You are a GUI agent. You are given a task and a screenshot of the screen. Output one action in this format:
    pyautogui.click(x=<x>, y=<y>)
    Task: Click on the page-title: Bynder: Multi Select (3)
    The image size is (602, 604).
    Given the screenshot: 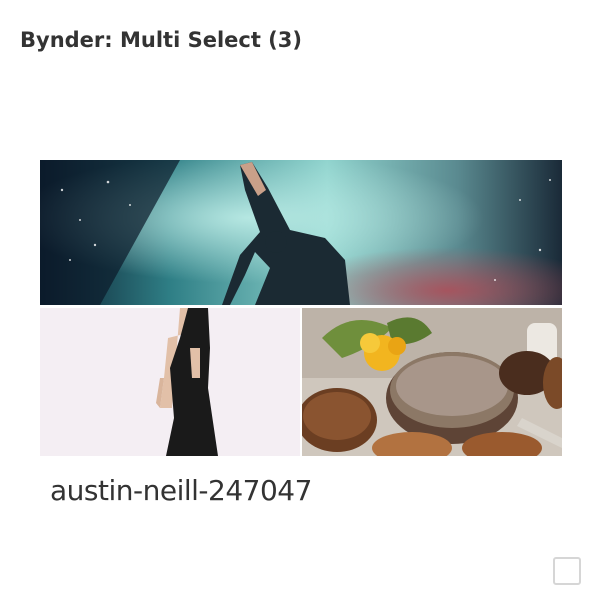 What is the action you would take?
    pyautogui.click(x=161, y=40)
    